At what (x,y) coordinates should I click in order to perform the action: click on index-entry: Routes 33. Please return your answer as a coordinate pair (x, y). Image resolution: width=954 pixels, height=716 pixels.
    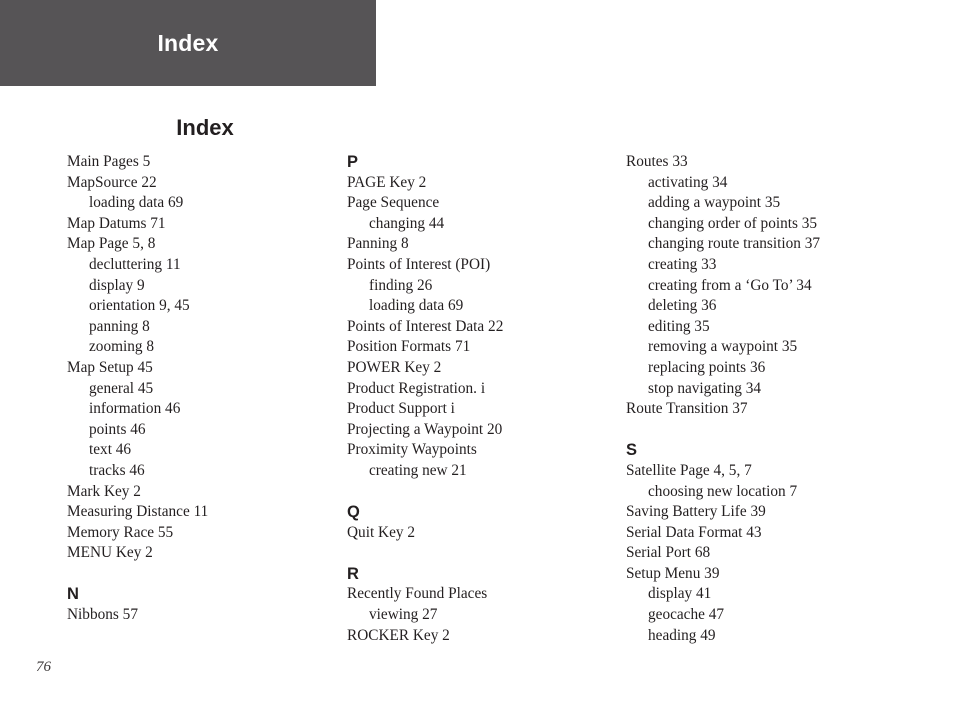
    Looking at the image, I should click on (657, 161).